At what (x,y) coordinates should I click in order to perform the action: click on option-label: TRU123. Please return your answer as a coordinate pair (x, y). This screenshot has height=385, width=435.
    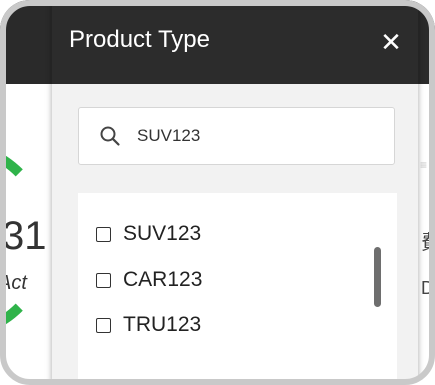
    Looking at the image, I should click on (162, 324).